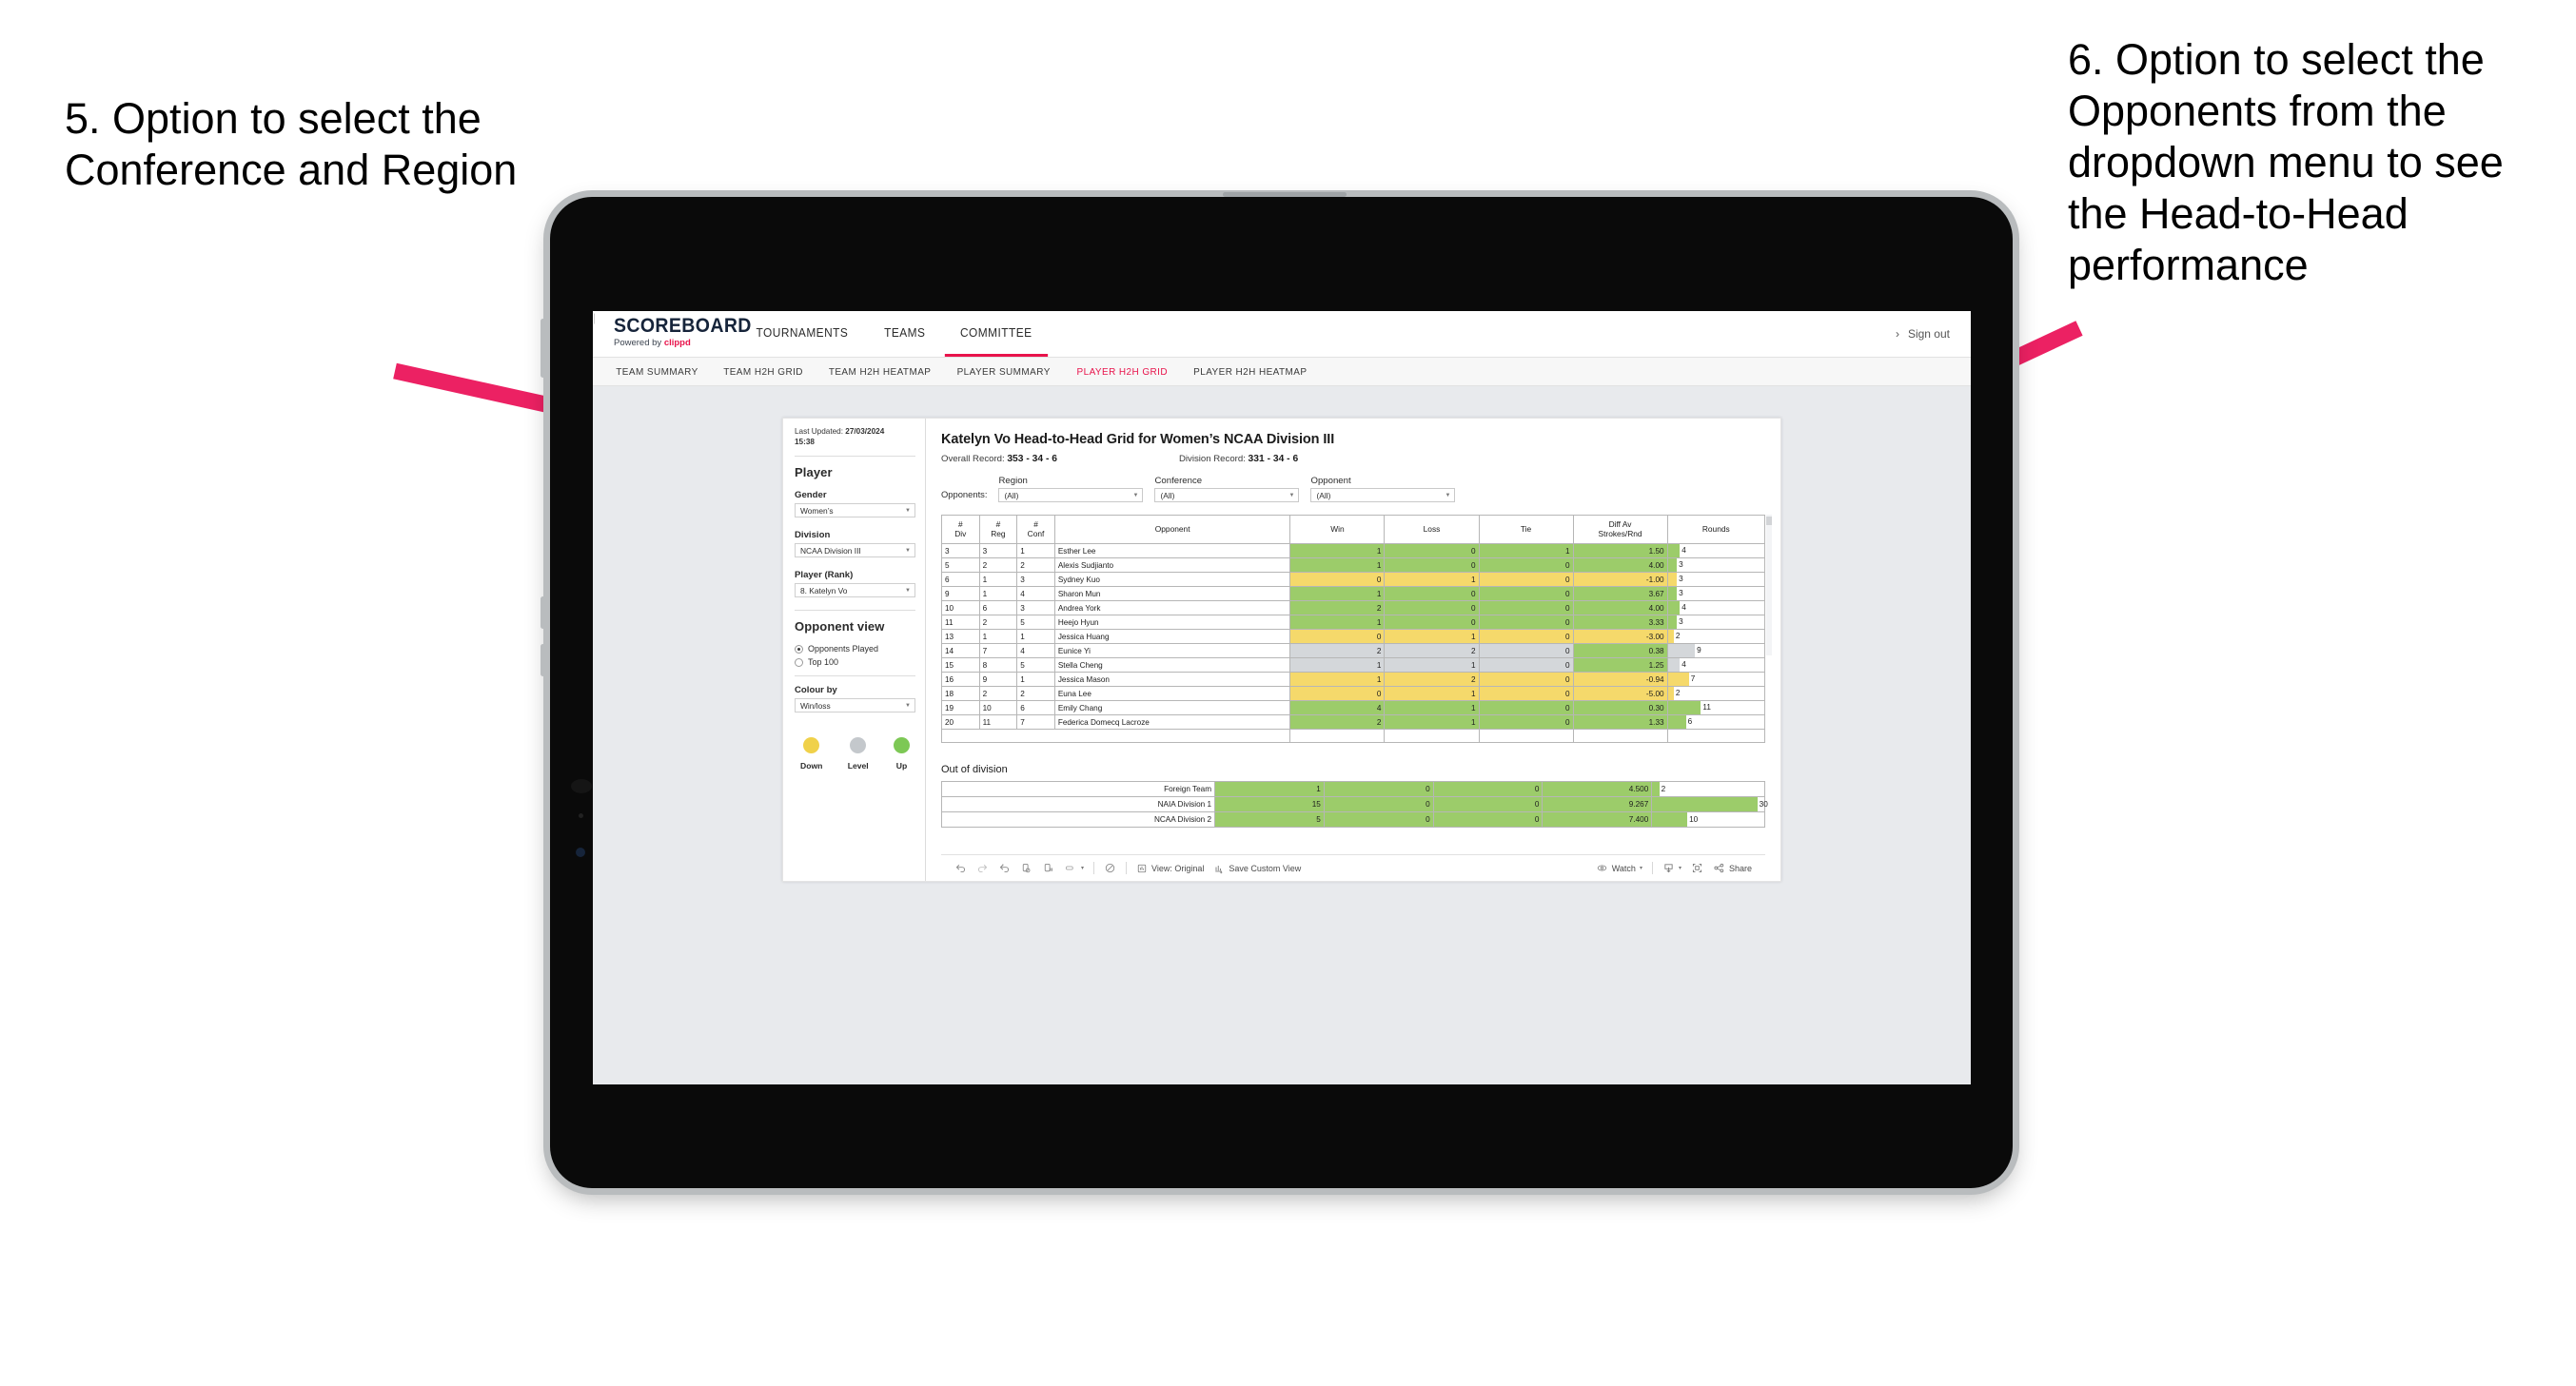 This screenshot has height=1386, width=2576. Describe the element at coordinates (1353, 665) in the screenshot. I see `table-row: 15 8 5 Stella Cheng 1 1 0 1.25 4` at that location.